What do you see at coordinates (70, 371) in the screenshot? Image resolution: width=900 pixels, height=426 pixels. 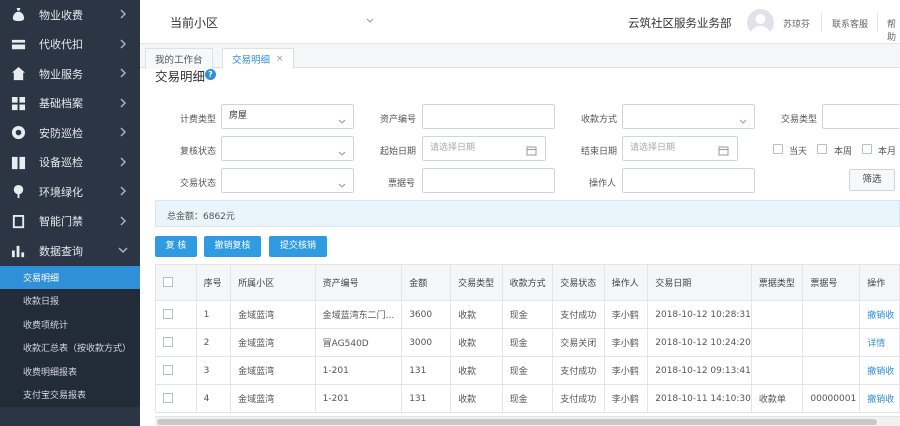 I see `sidebar-subitem-detail-report: 收费明细报表` at bounding box center [70, 371].